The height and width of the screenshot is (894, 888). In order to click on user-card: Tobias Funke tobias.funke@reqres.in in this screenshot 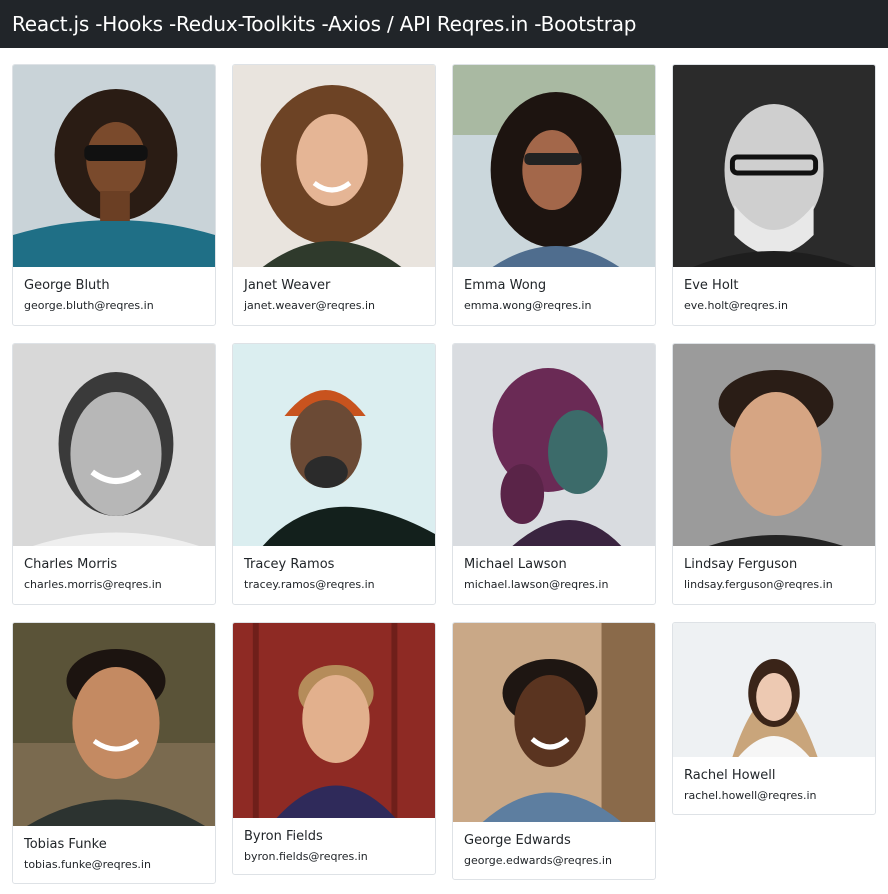, I will do `click(114, 753)`.